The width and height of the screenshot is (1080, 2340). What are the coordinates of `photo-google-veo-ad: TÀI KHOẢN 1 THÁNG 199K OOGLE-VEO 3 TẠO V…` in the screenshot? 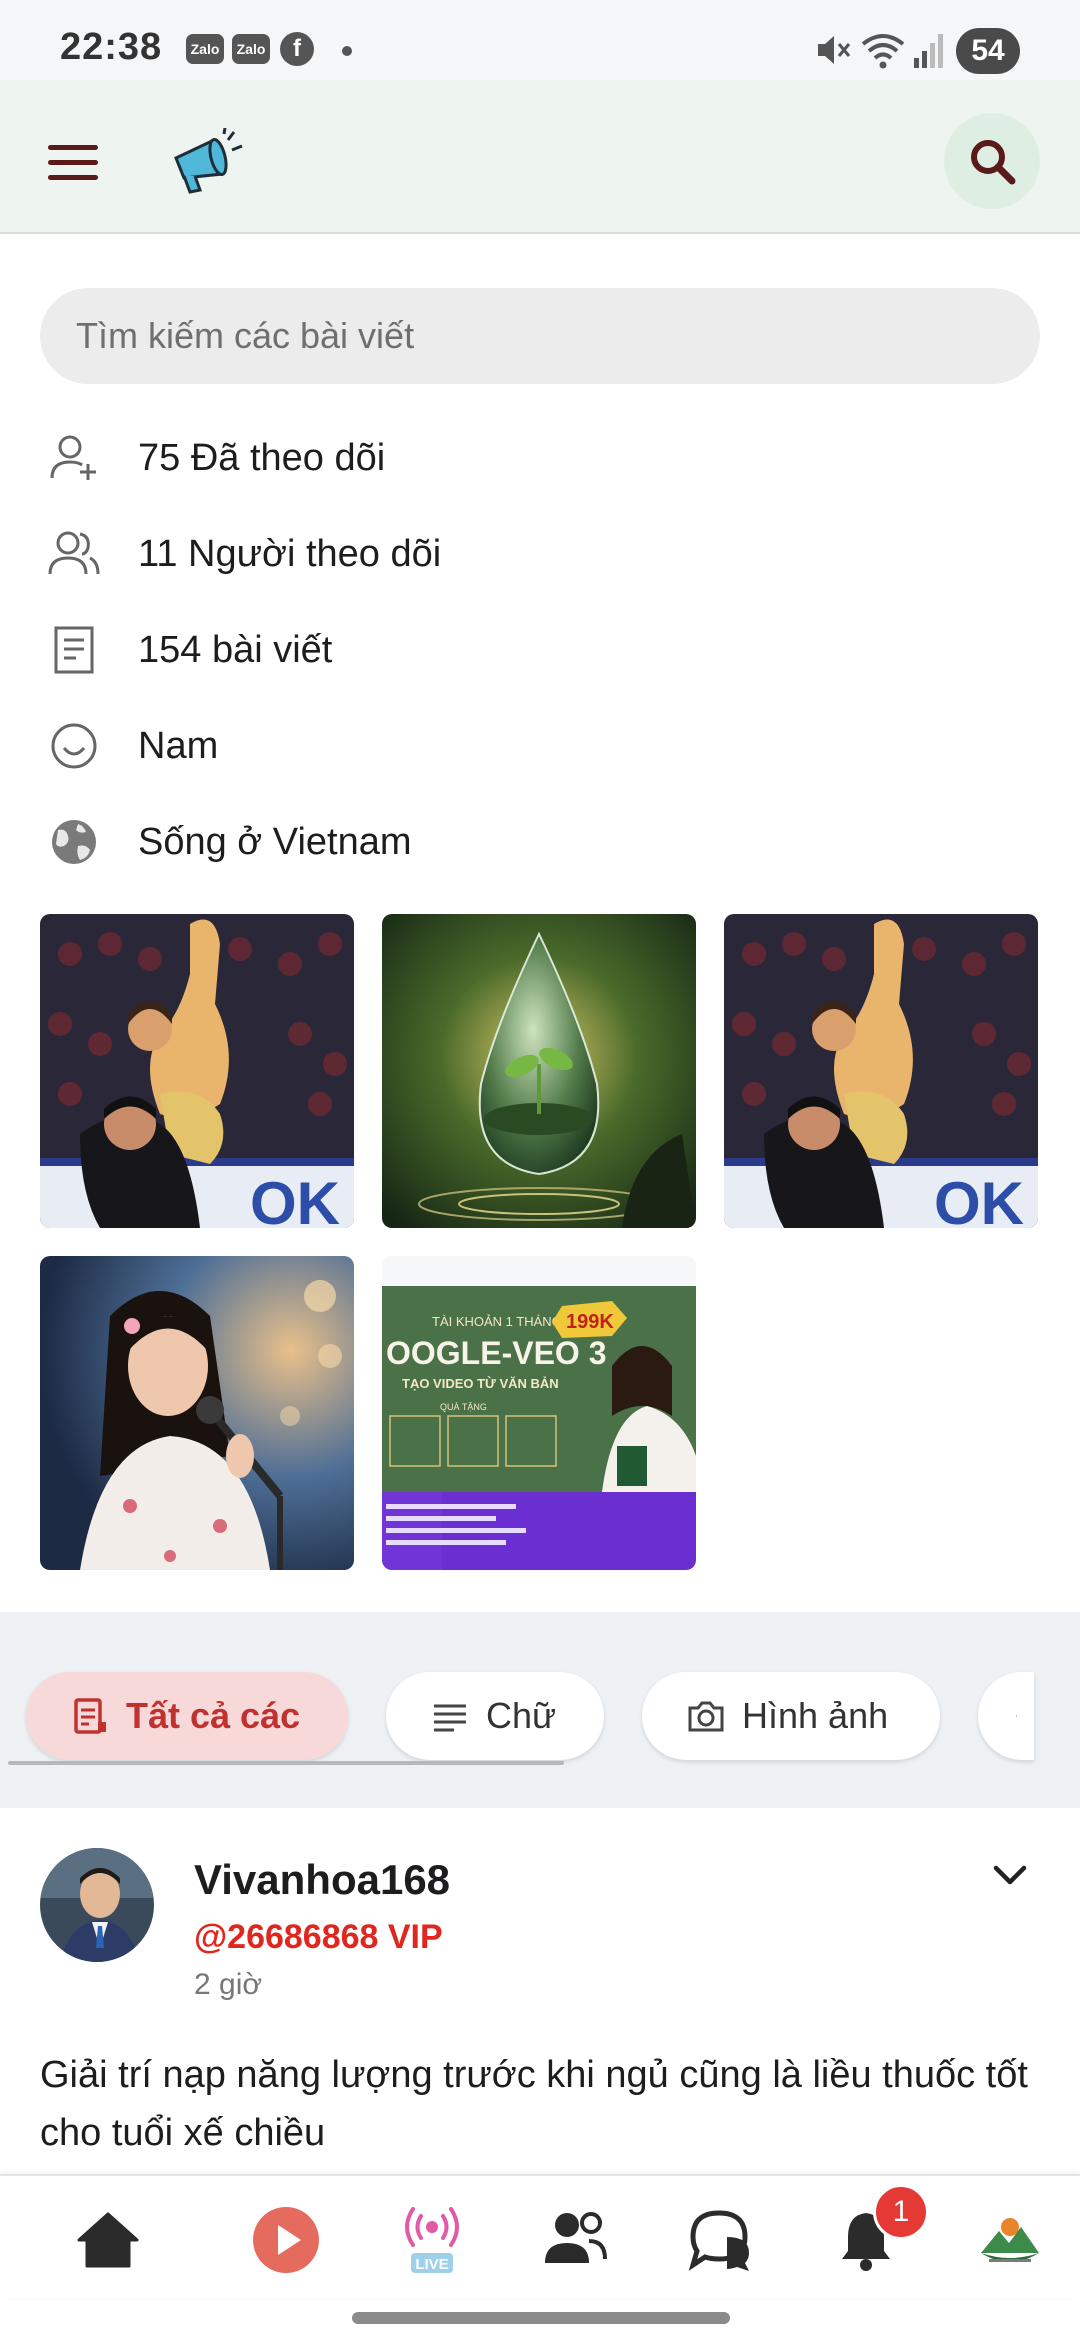 It's located at (539, 1413).